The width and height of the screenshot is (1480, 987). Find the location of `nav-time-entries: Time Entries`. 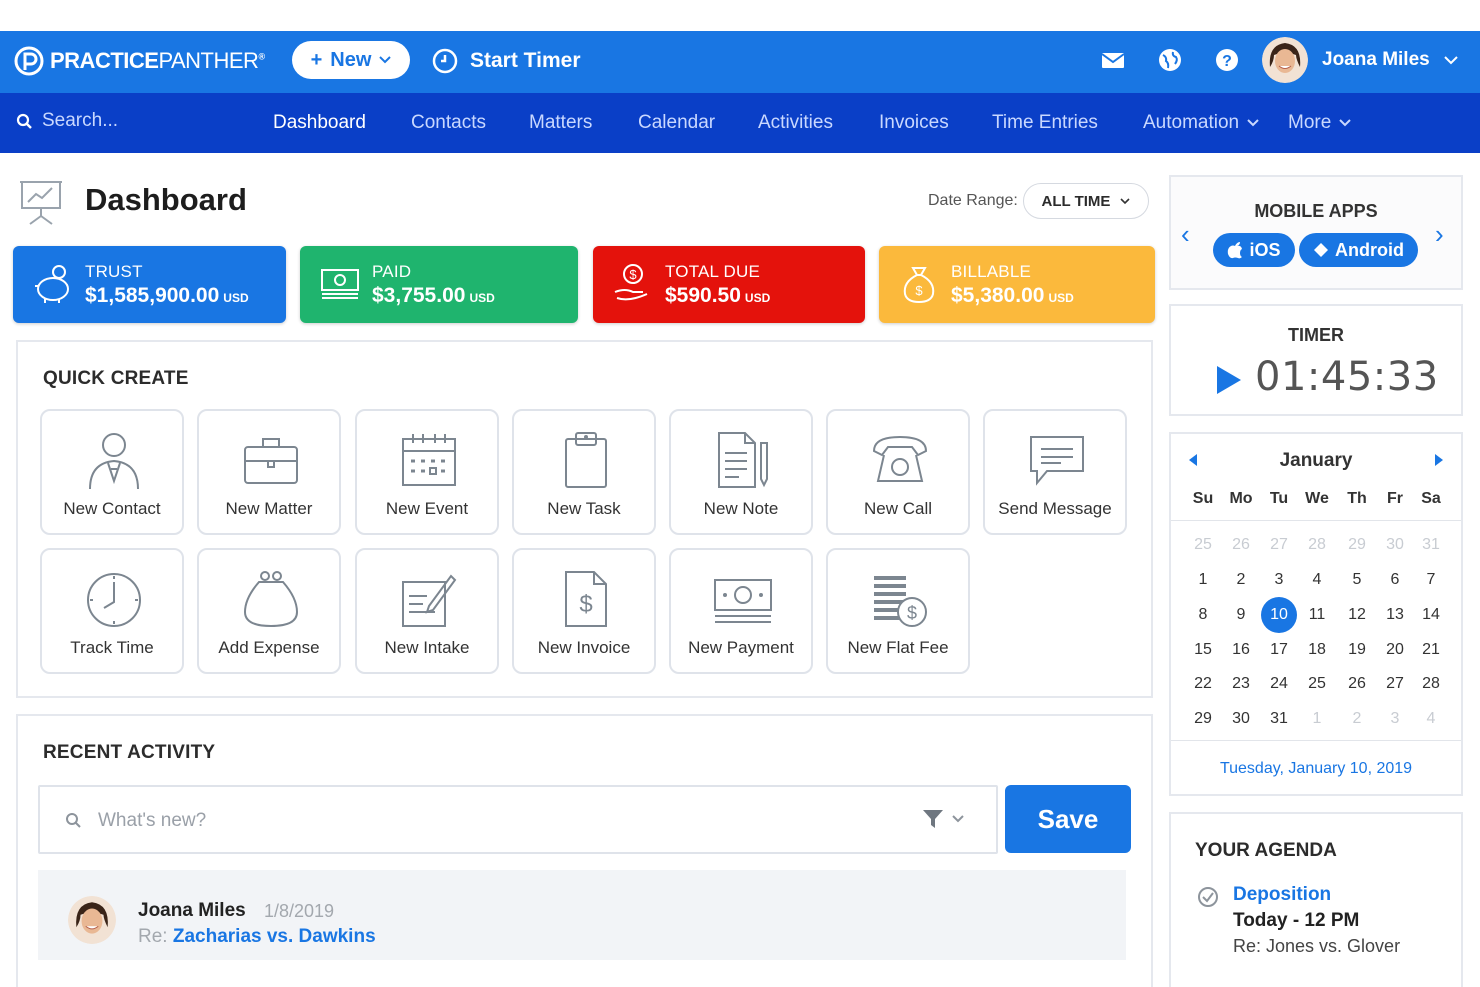

nav-time-entries: Time Entries is located at coordinates (1045, 123).